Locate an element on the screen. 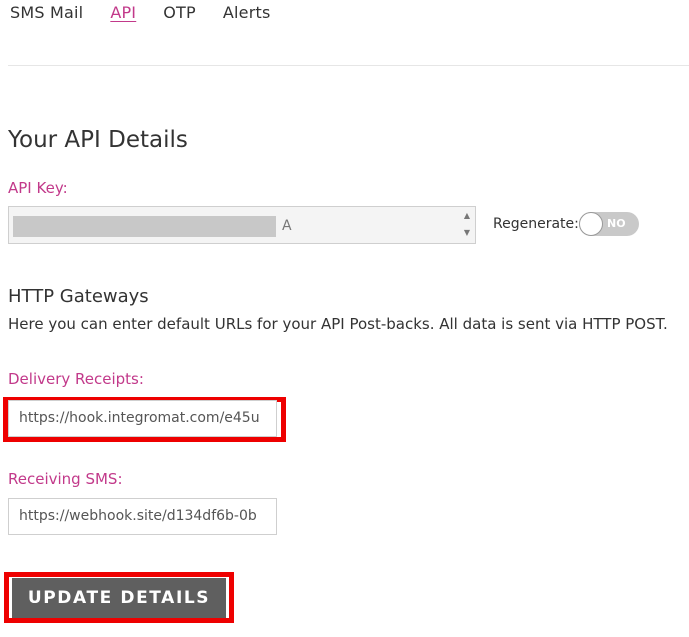 The width and height of the screenshot is (689, 637). page-title: Your API Details is located at coordinates (98, 140).